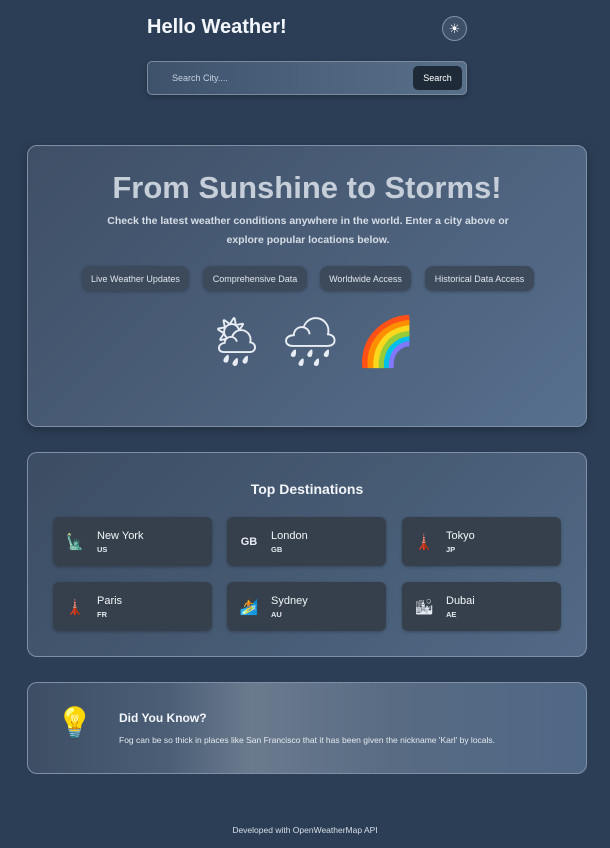 The height and width of the screenshot is (848, 610). I want to click on surfer-icon: 🏄, so click(249, 607).